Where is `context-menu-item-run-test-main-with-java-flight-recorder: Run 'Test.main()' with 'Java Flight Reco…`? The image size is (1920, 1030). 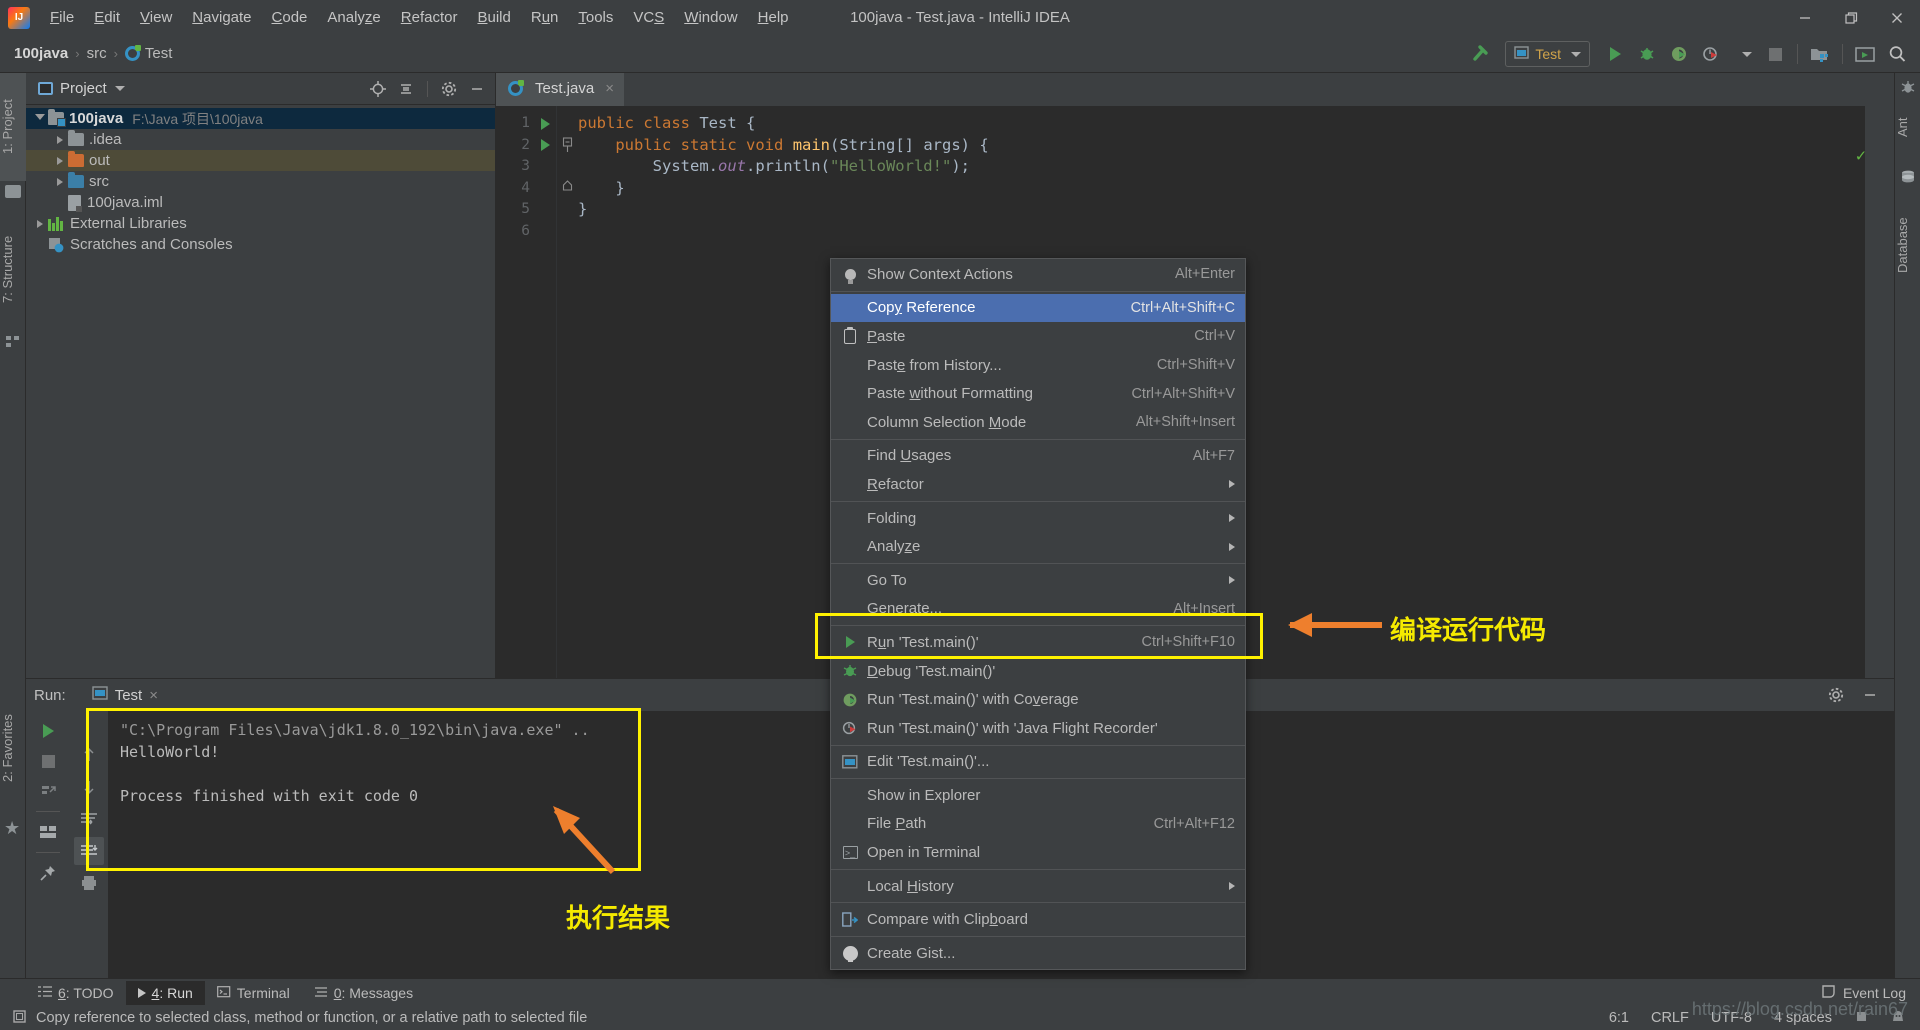 context-menu-item-run-test-main-with-java-flight-recorder: Run 'Test.main()' with 'Java Flight Reco… is located at coordinates (1038, 728).